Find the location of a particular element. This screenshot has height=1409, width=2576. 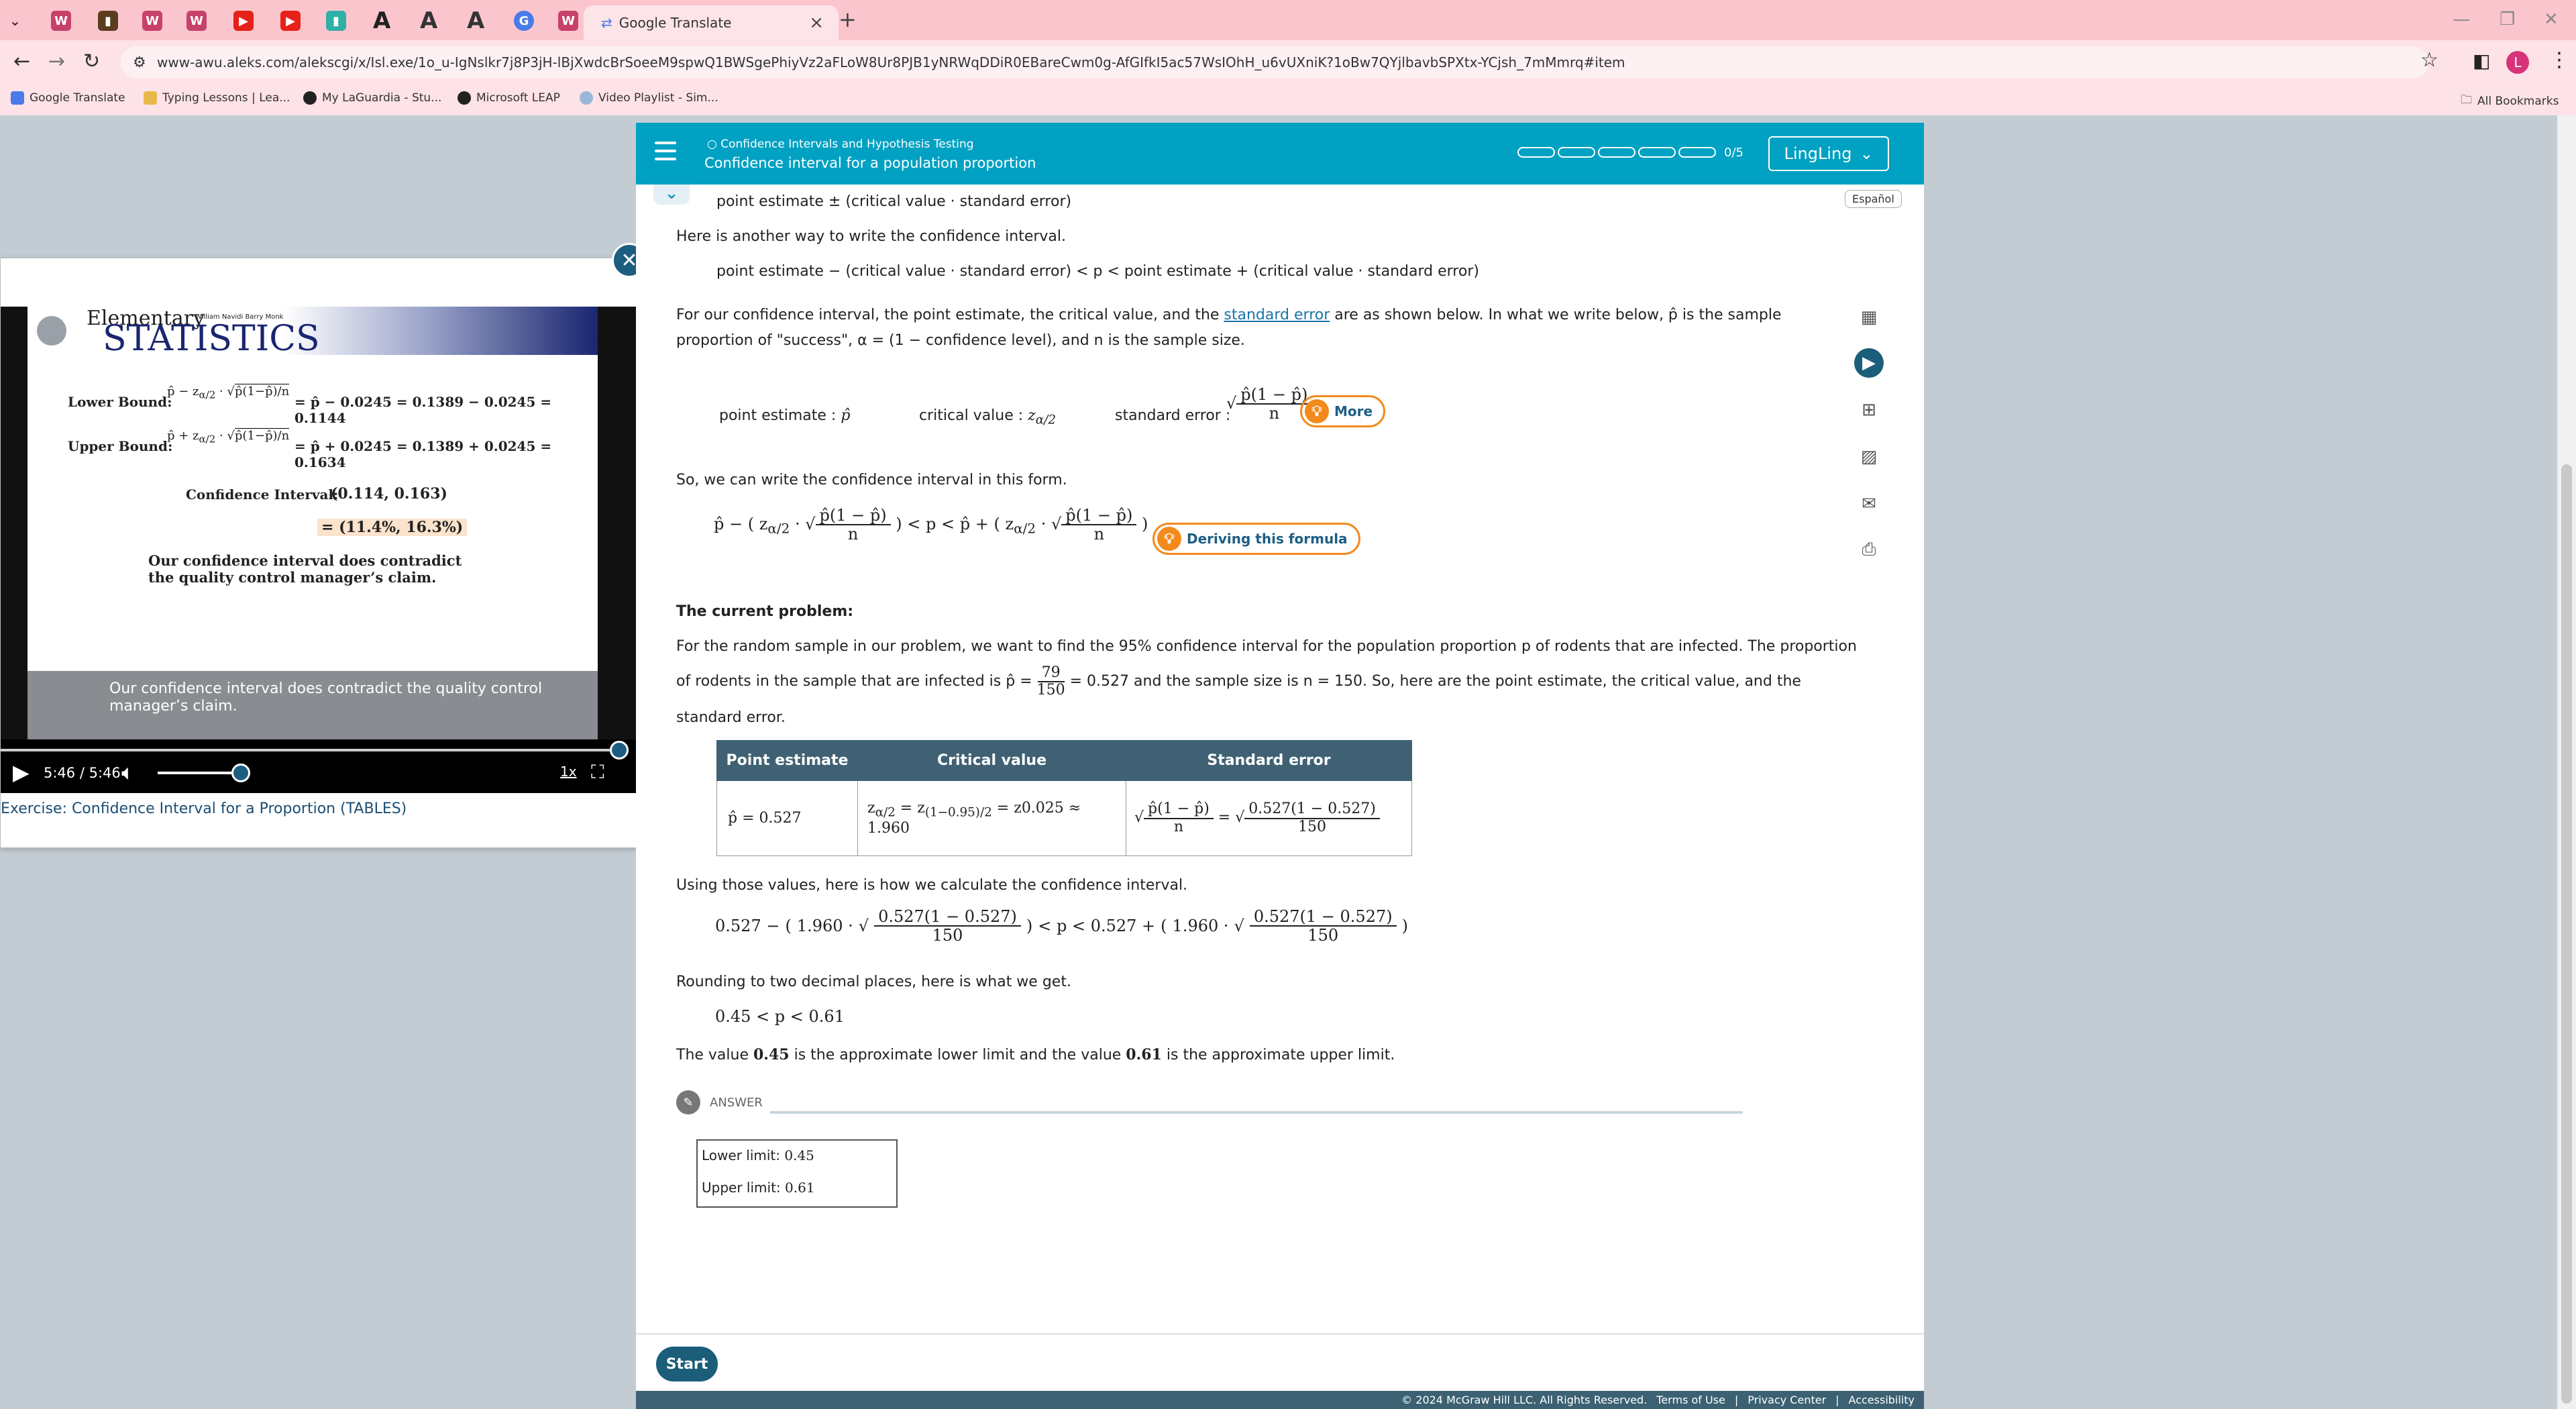

bookmark-item: Microsoft LEAP is located at coordinates (509, 98).